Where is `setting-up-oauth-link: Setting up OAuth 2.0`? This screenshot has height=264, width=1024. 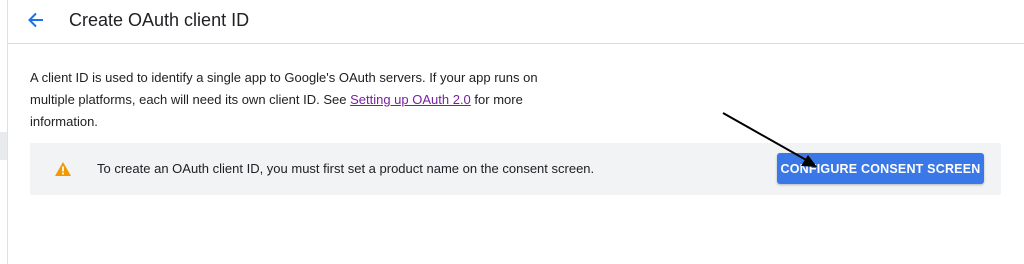 setting-up-oauth-link: Setting up OAuth 2.0 is located at coordinates (410, 99).